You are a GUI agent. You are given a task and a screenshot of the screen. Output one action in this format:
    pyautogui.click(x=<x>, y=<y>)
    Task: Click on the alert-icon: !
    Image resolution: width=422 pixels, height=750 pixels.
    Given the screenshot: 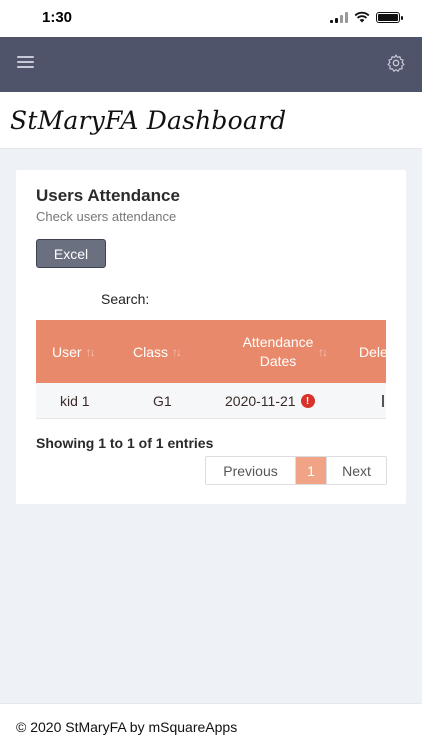 What is the action you would take?
    pyautogui.click(x=307, y=401)
    